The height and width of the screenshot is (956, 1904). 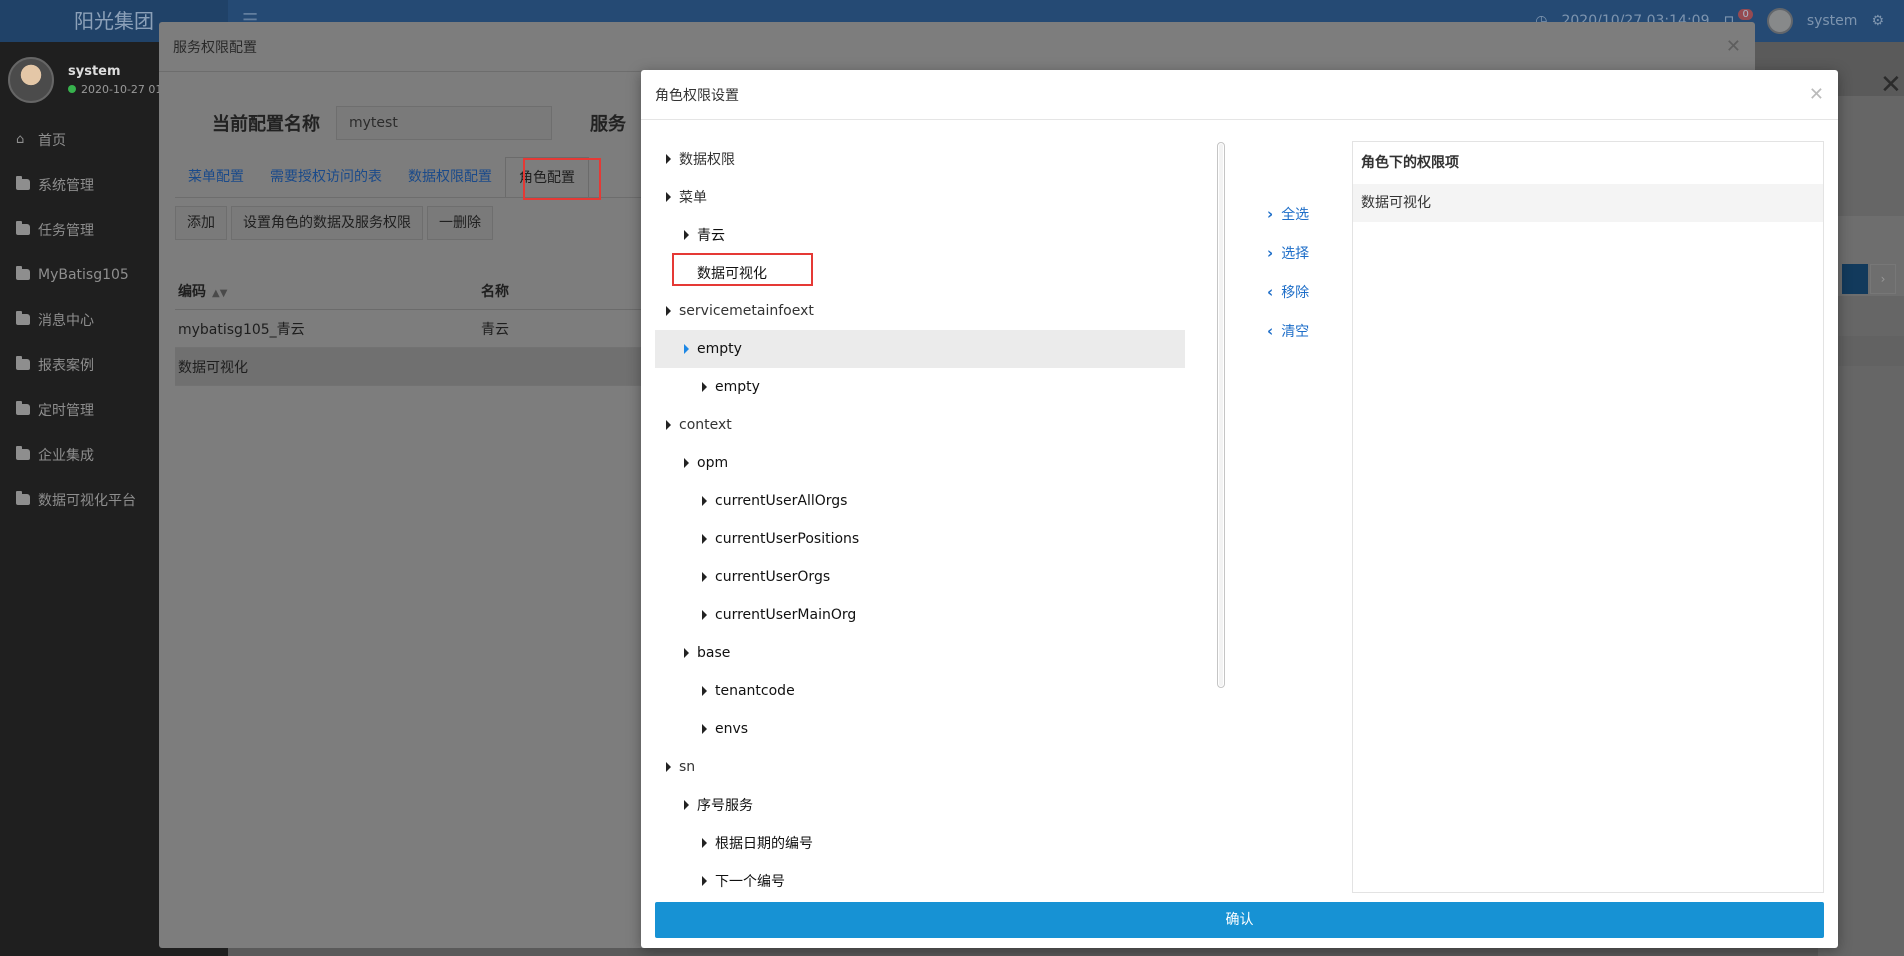 I want to click on home-icon: ⌂, so click(x=20, y=139).